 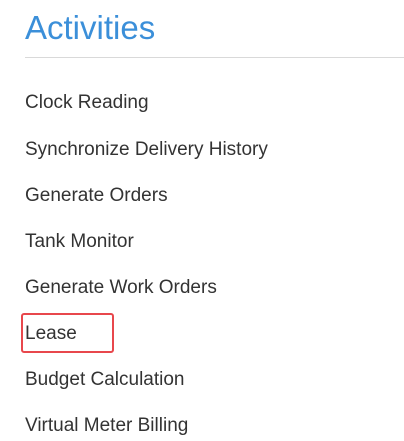 I want to click on activity-link-tank-monitor: Tank Monitor, so click(x=79, y=242).